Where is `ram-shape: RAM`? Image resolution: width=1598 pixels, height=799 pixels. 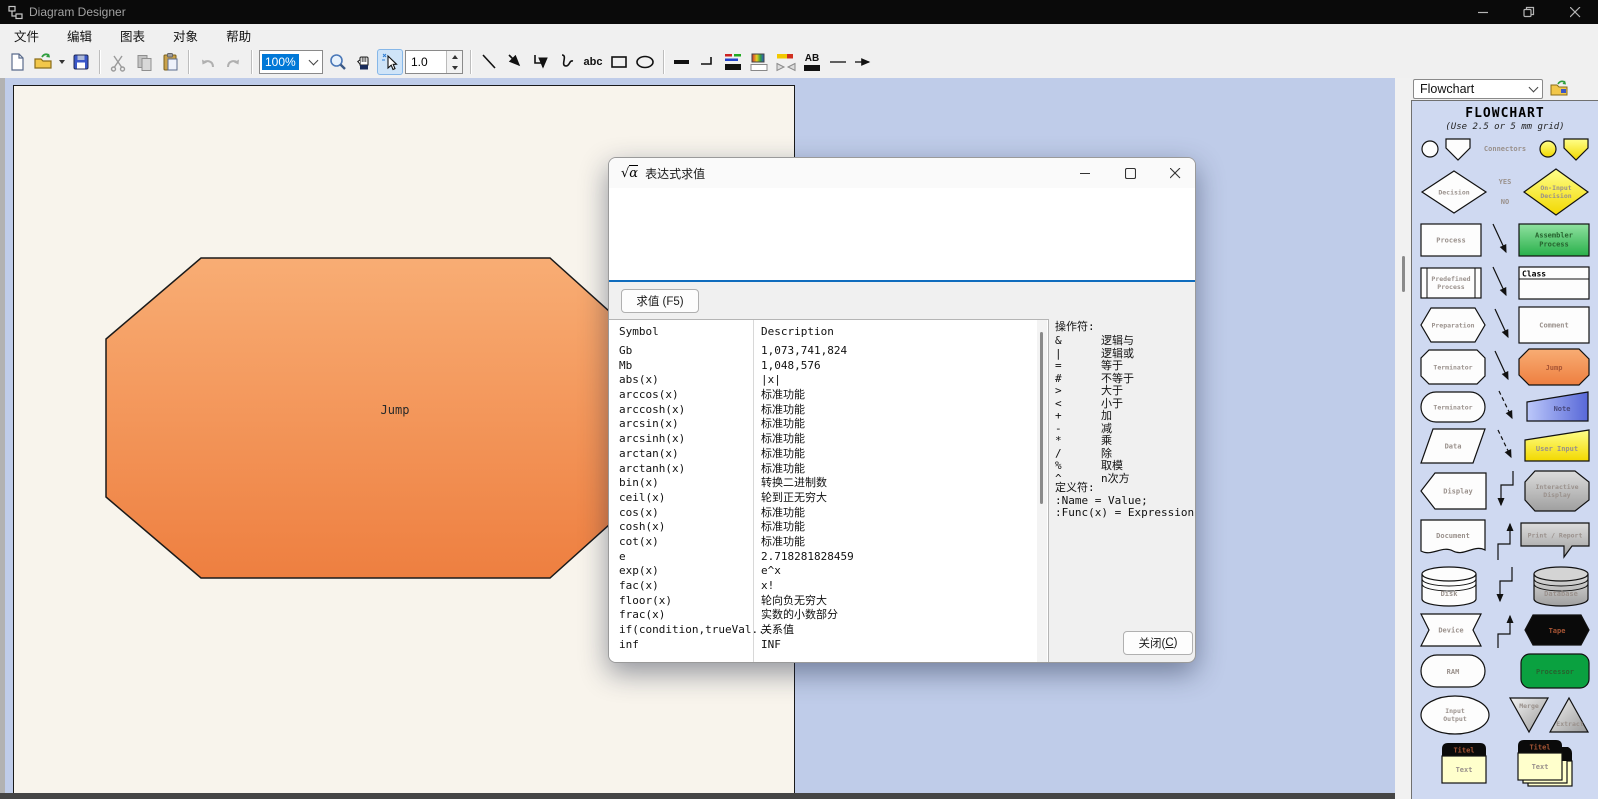 ram-shape: RAM is located at coordinates (1453, 671).